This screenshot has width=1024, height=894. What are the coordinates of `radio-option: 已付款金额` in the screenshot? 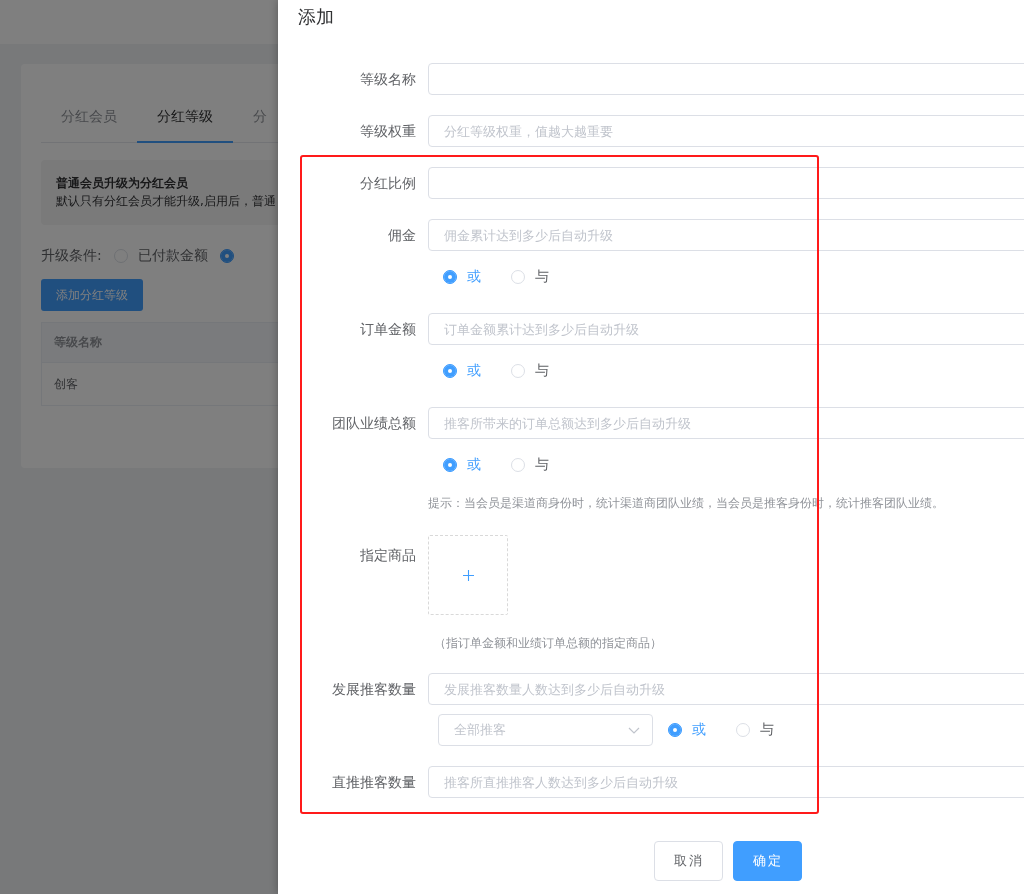 It's located at (160, 256).